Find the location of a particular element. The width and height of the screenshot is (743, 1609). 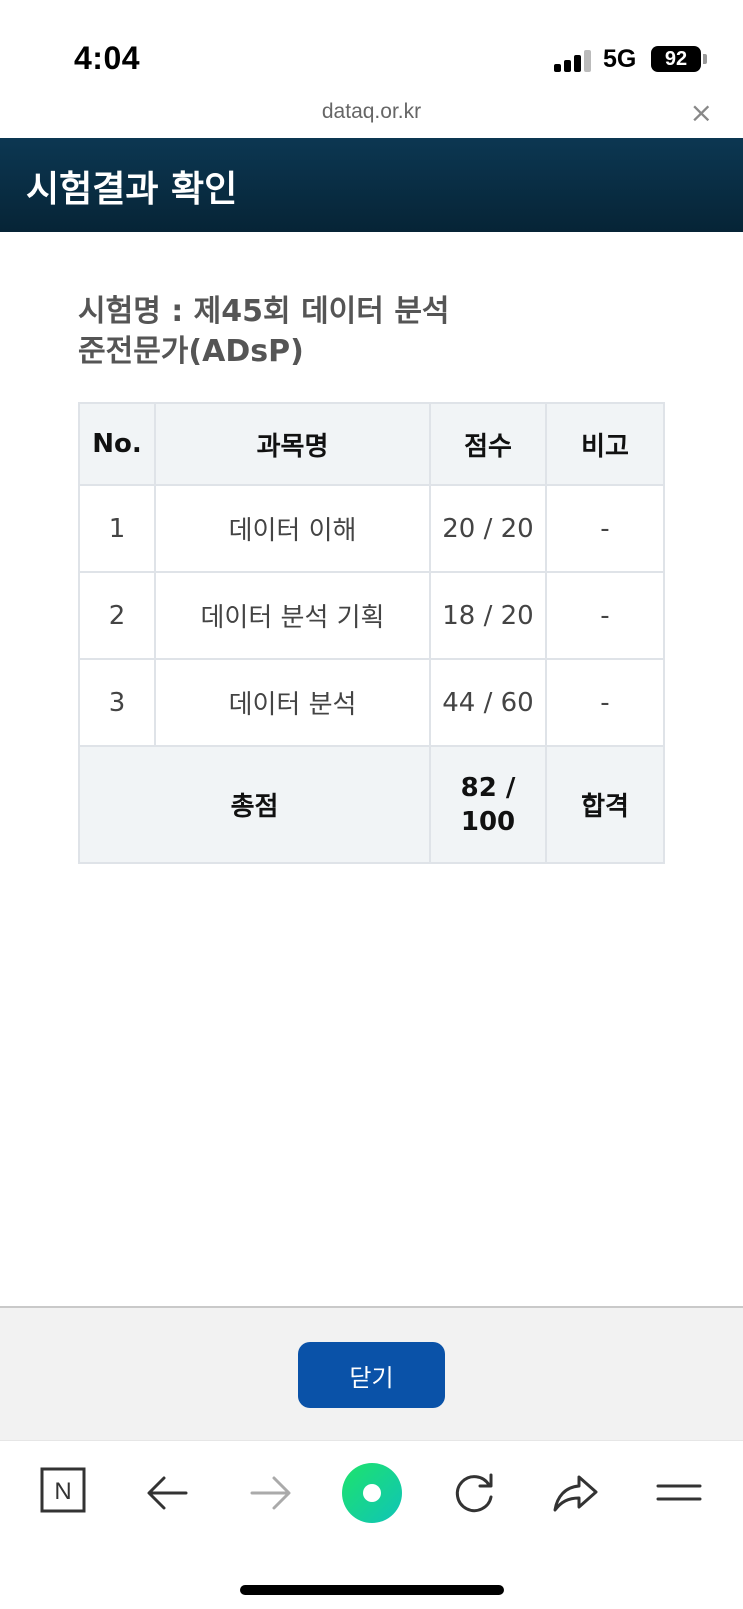

url-bar: dataq.or.kr × is located at coordinates (371, 115).